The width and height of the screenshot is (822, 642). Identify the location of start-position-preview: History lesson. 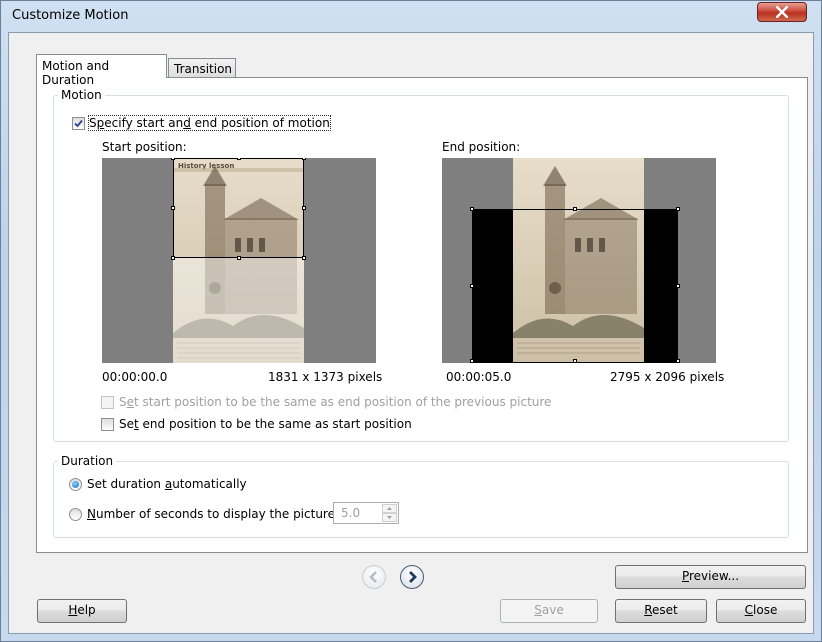
(239, 260).